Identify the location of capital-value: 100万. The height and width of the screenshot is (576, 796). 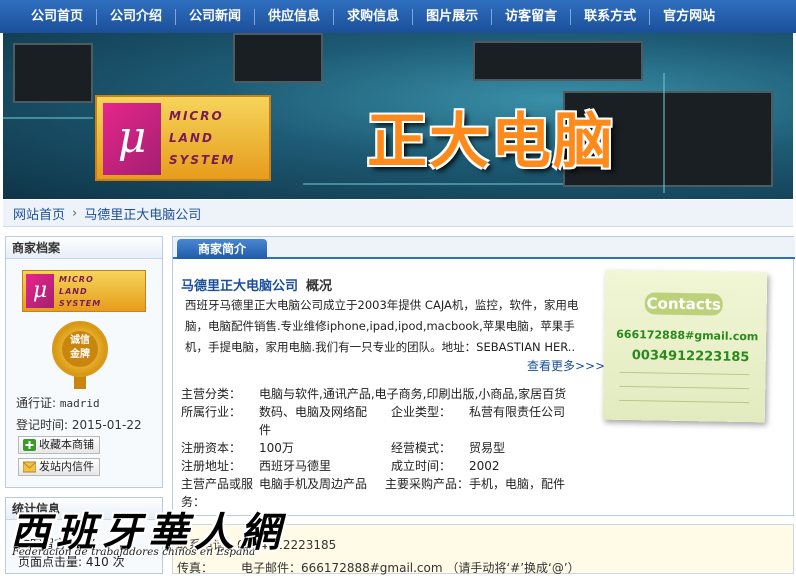
(276, 448).